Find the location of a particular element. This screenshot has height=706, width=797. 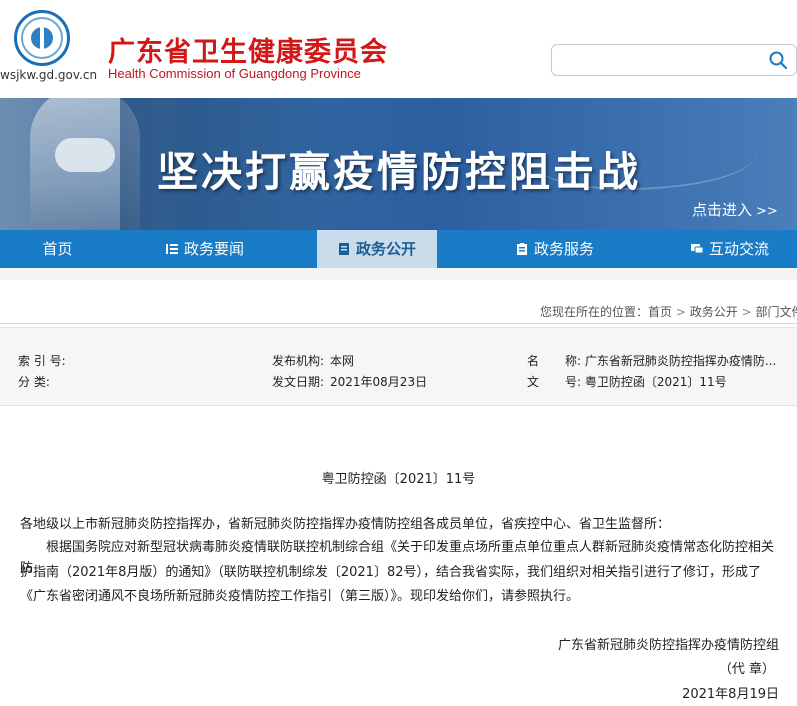

date-label: 发文日期: is located at coordinates (298, 382).